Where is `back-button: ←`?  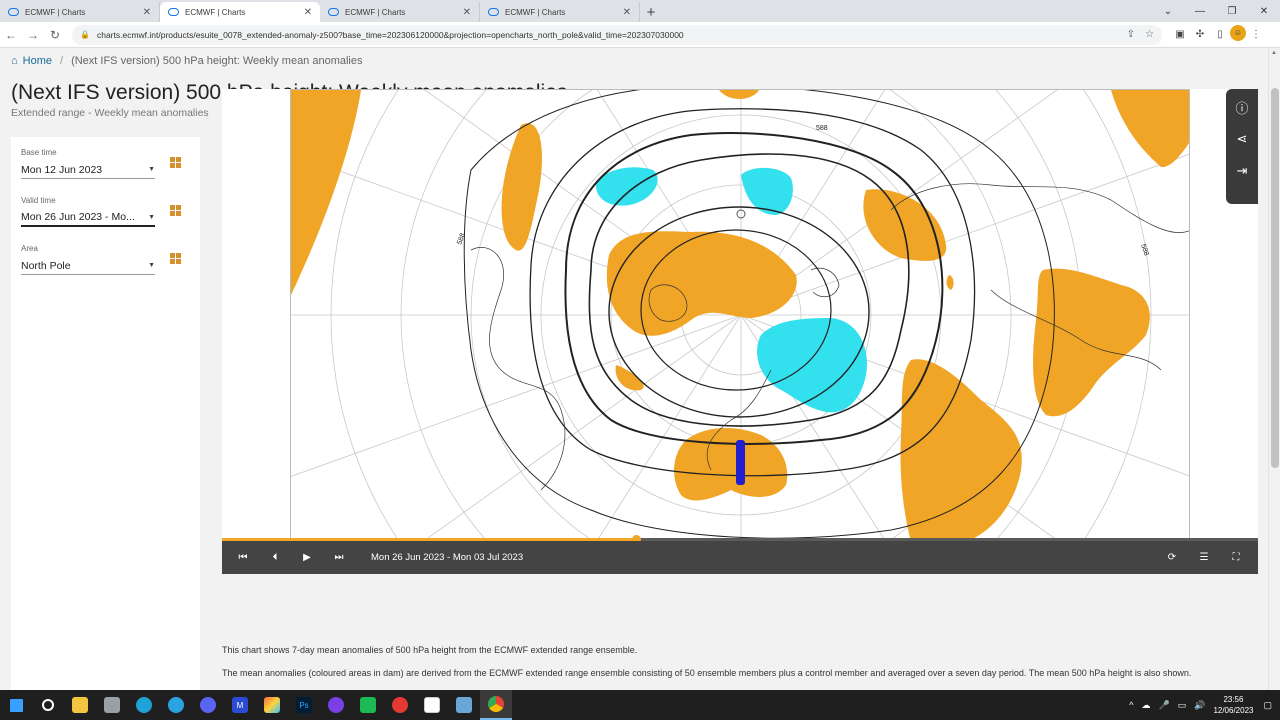
back-button: ← is located at coordinates (11, 35).